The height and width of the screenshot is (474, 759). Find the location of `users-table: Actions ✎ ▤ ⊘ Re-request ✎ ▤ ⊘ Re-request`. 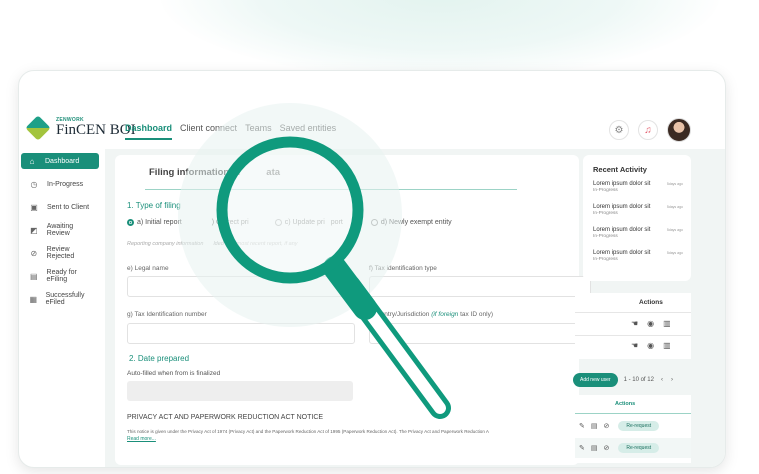

users-table: Actions ✎ ▤ ⊘ Re-request ✎ ▤ ⊘ Re-request is located at coordinates (633, 429).